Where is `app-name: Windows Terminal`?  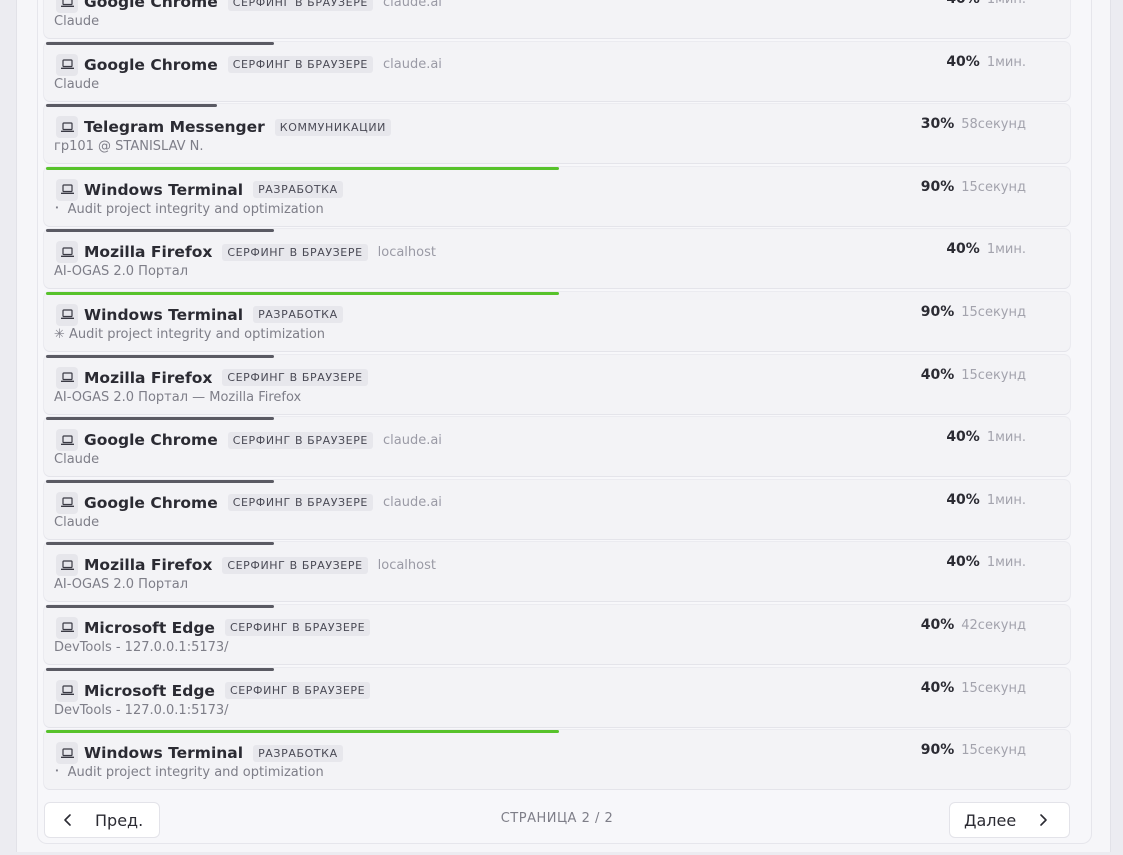 app-name: Windows Terminal is located at coordinates (164, 753).